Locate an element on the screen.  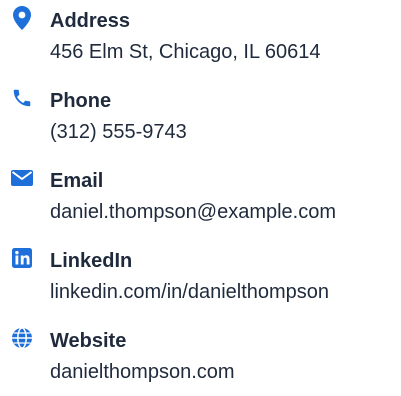
phone-icon is located at coordinates (22, 98).